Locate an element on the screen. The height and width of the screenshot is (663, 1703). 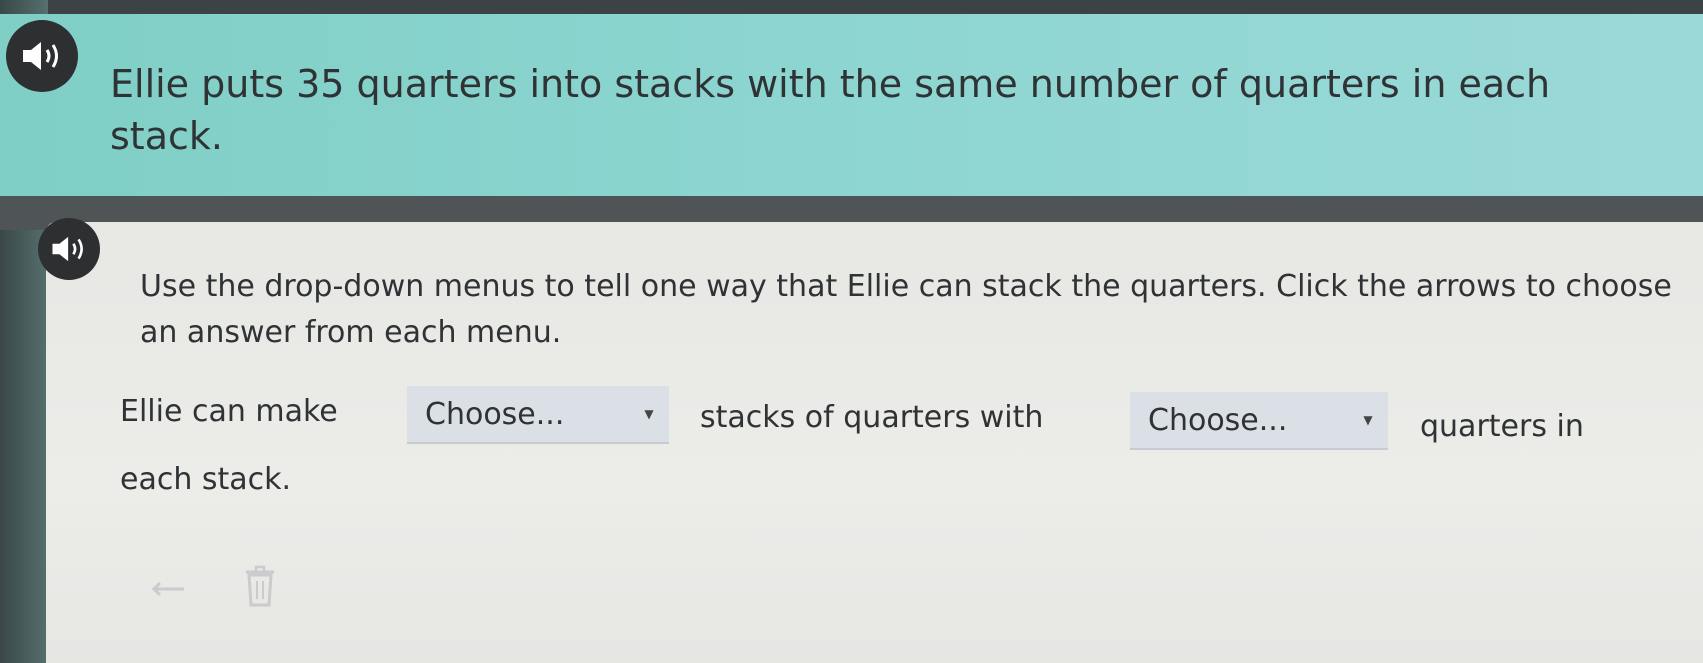
trash-glyph is located at coordinates (260, 586).